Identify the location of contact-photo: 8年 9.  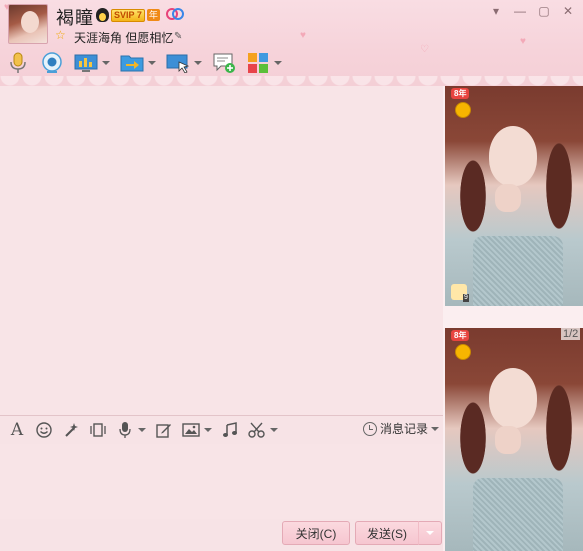
(514, 196).